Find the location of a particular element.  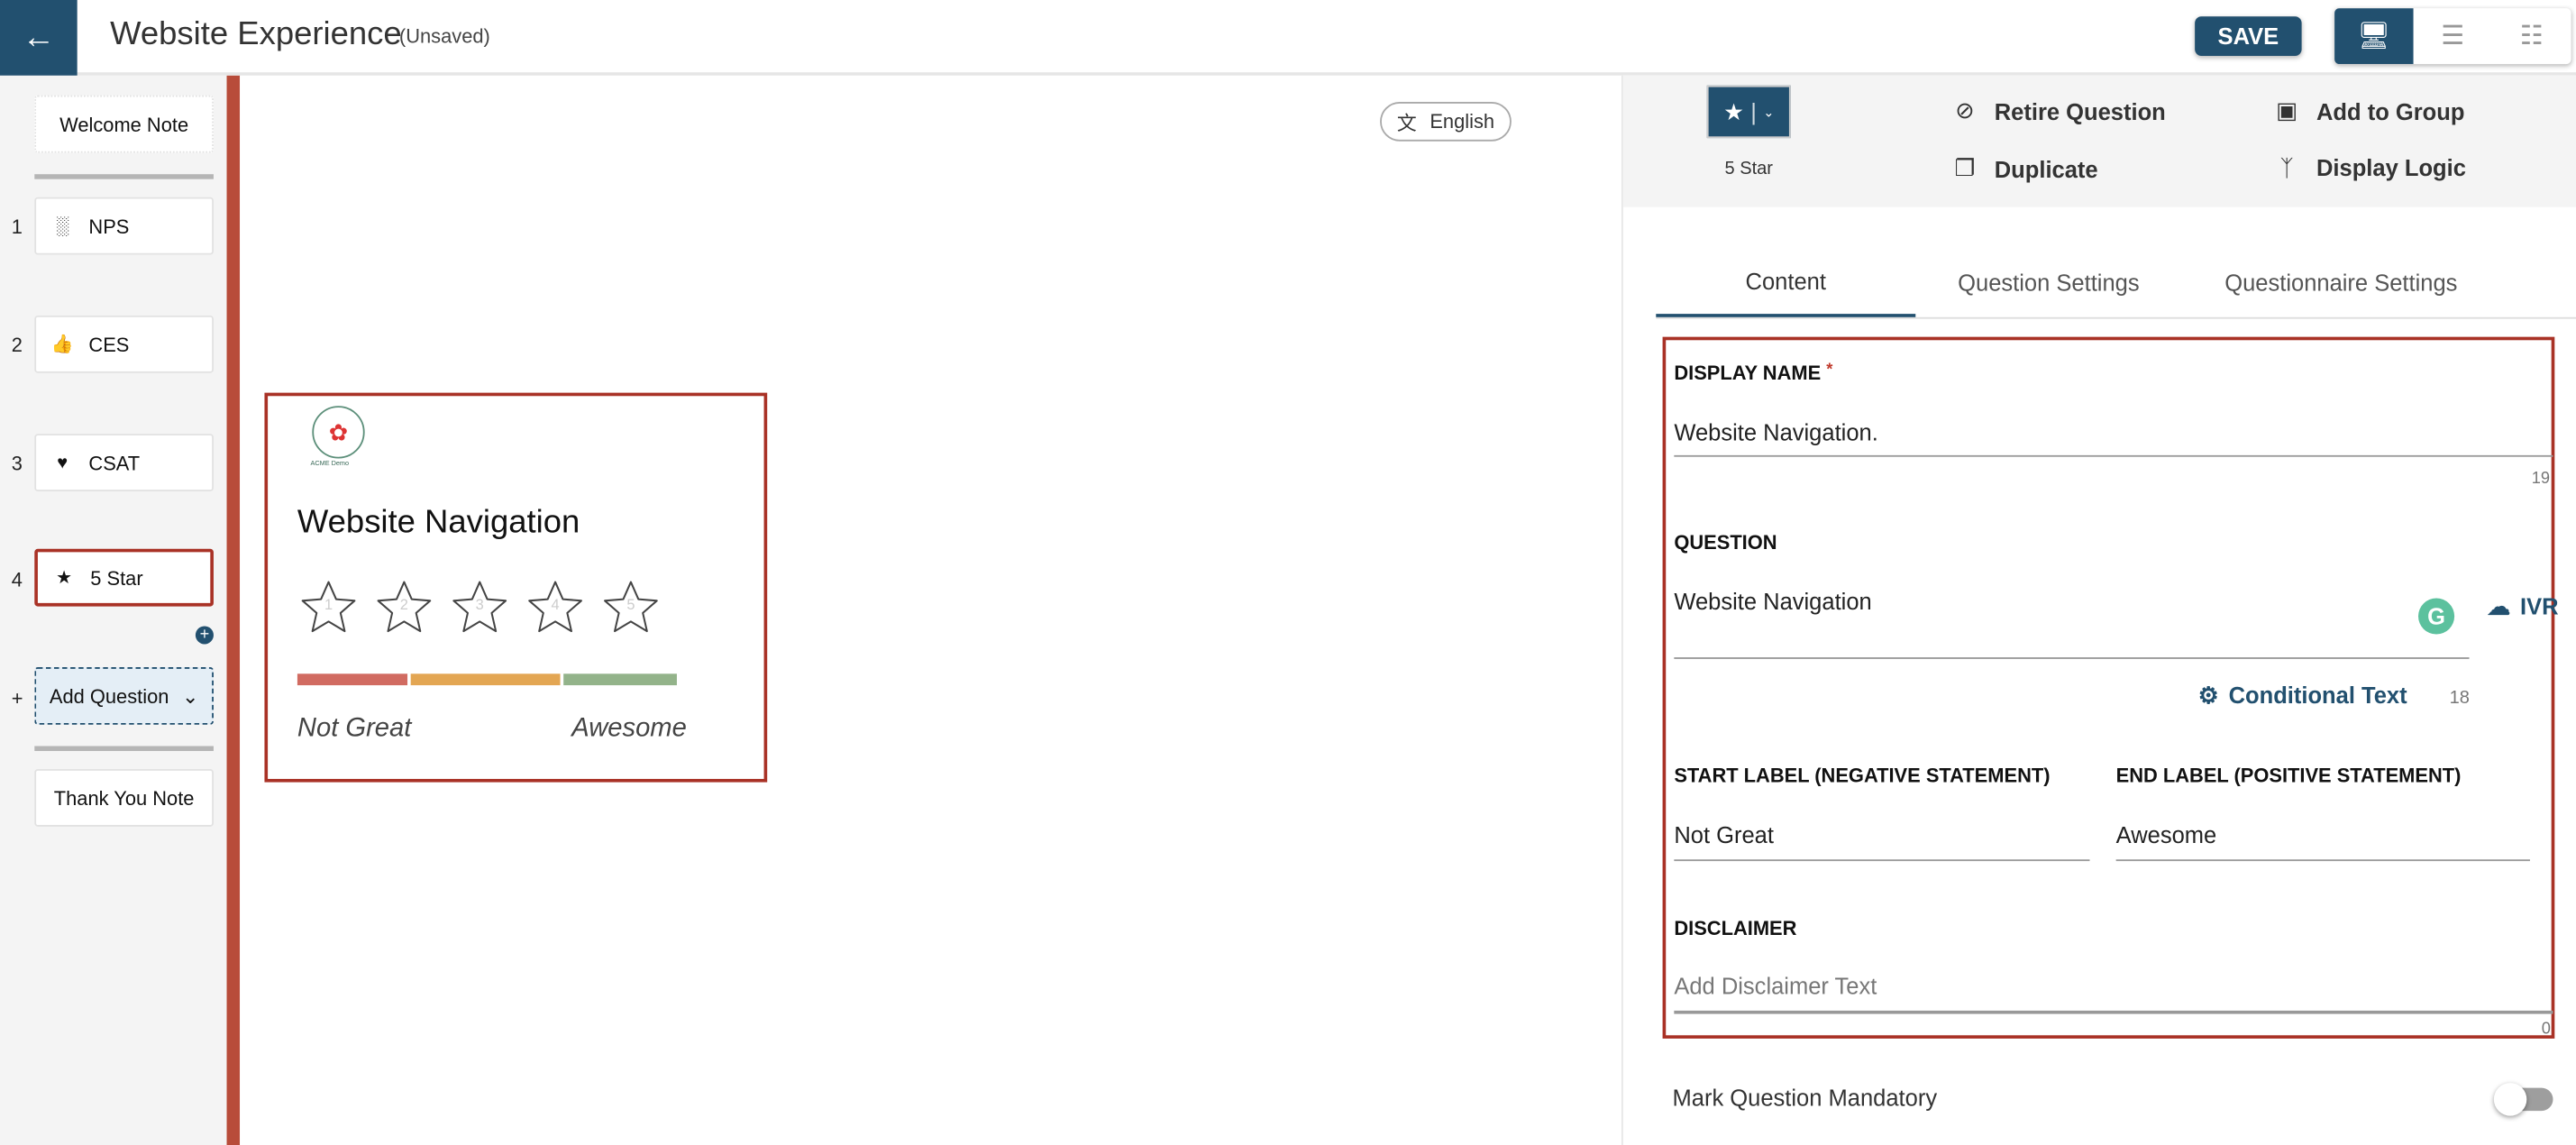

add-between-icon: + is located at coordinates (204, 635).